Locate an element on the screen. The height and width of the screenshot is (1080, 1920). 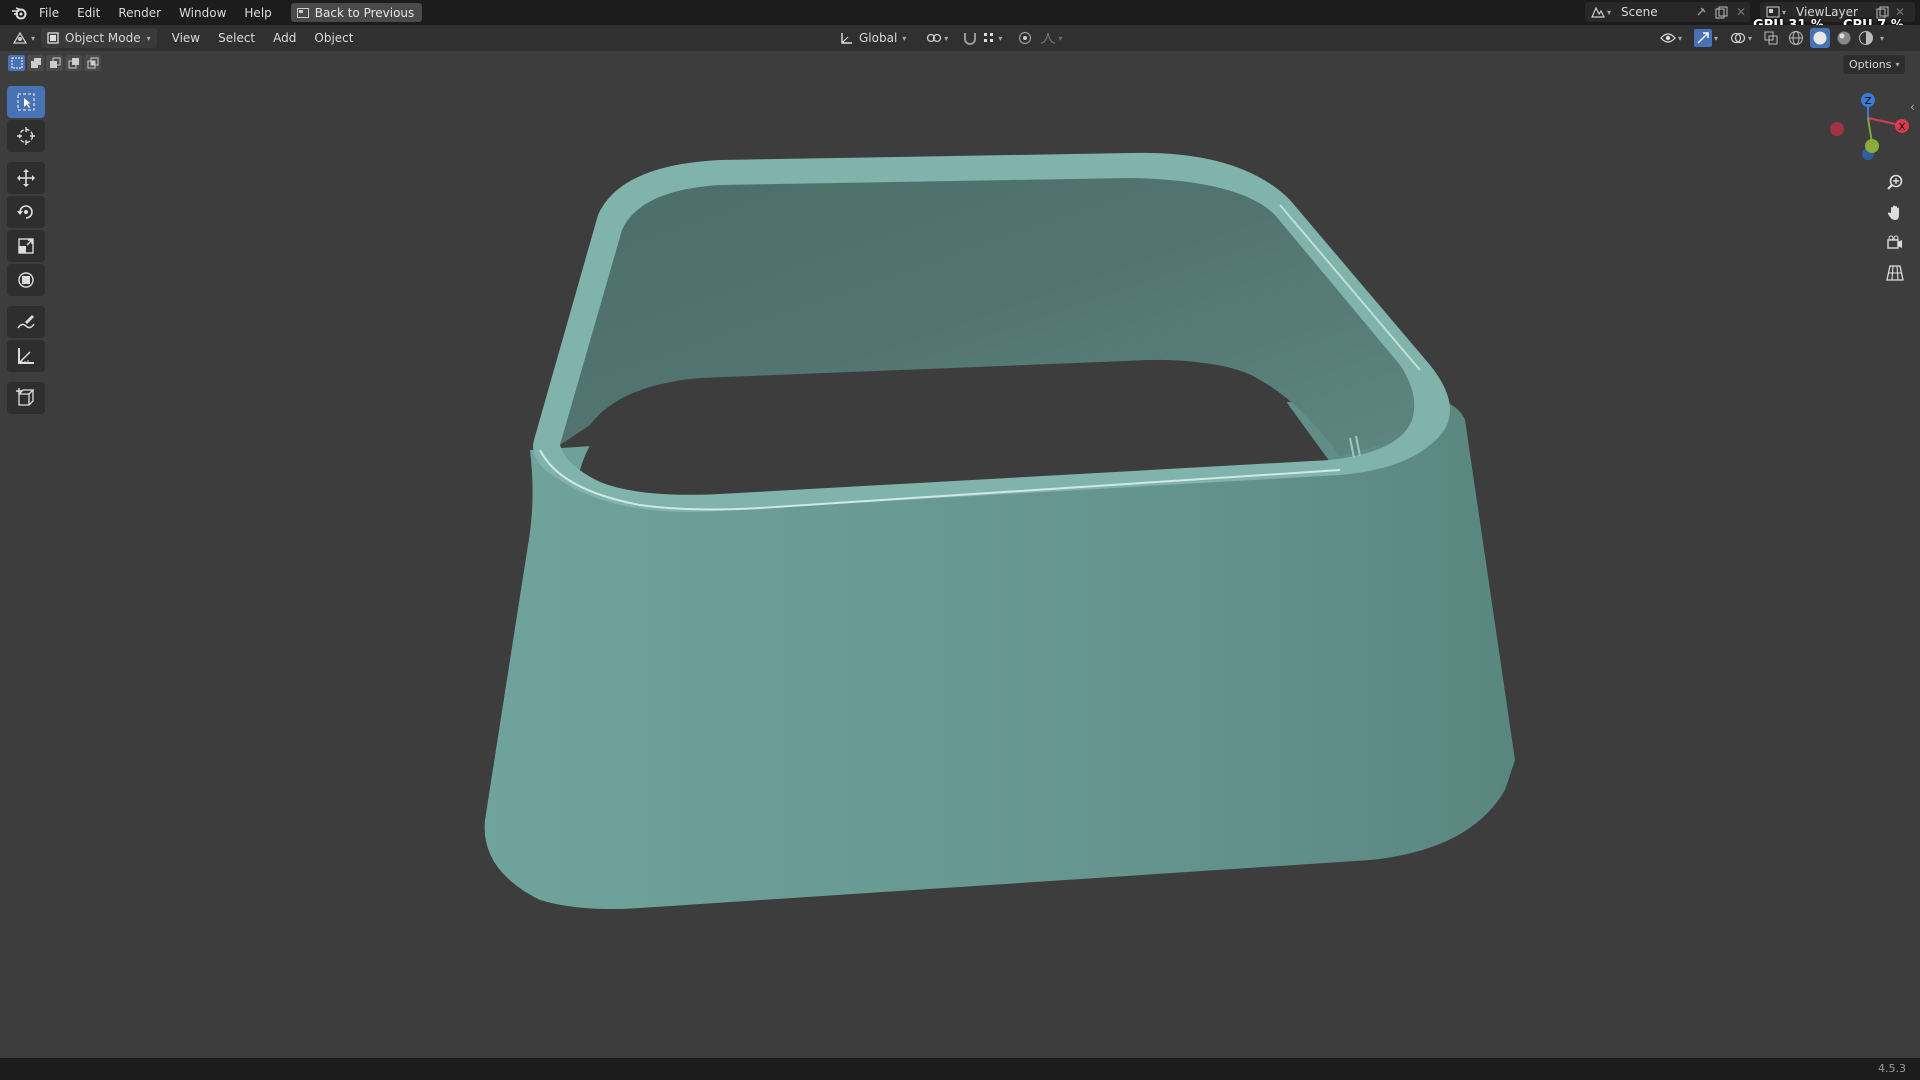
rotate-icon is located at coordinates (26, 212).